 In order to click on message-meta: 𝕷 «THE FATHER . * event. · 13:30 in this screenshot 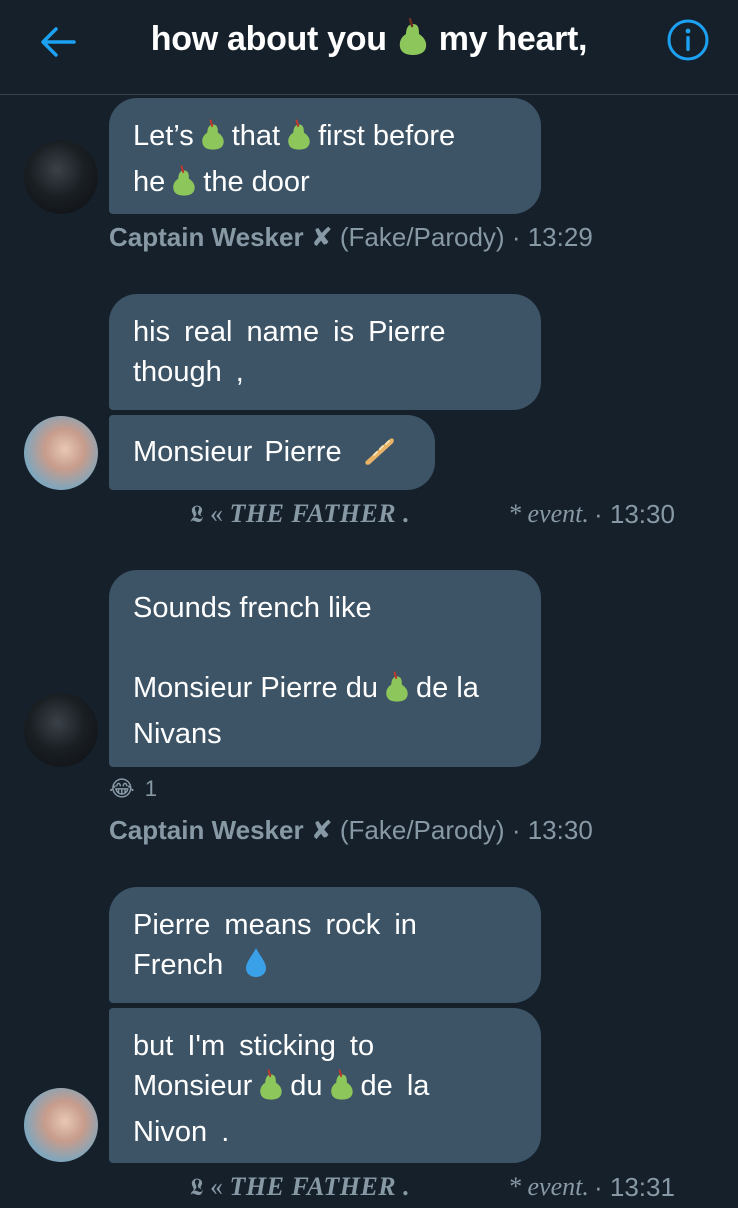, I will do `click(440, 517)`.